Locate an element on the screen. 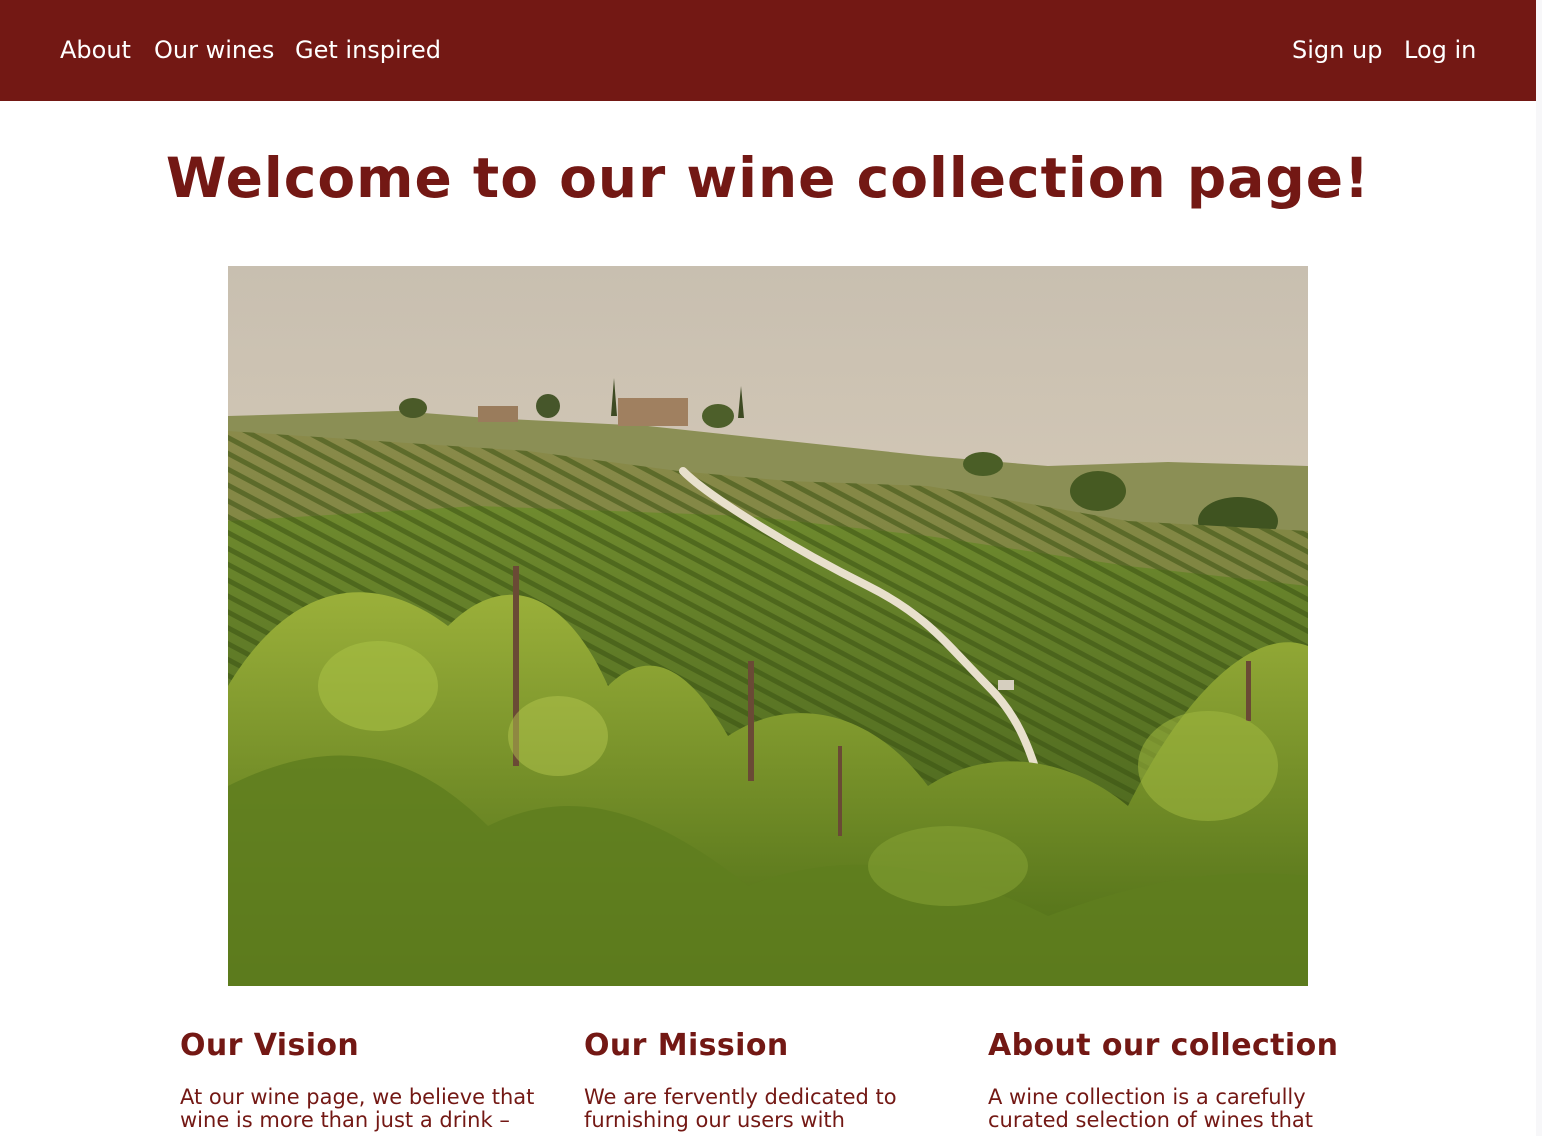 The width and height of the screenshot is (1542, 1136). nav-link-log-in: Log in is located at coordinates (1440, 50).